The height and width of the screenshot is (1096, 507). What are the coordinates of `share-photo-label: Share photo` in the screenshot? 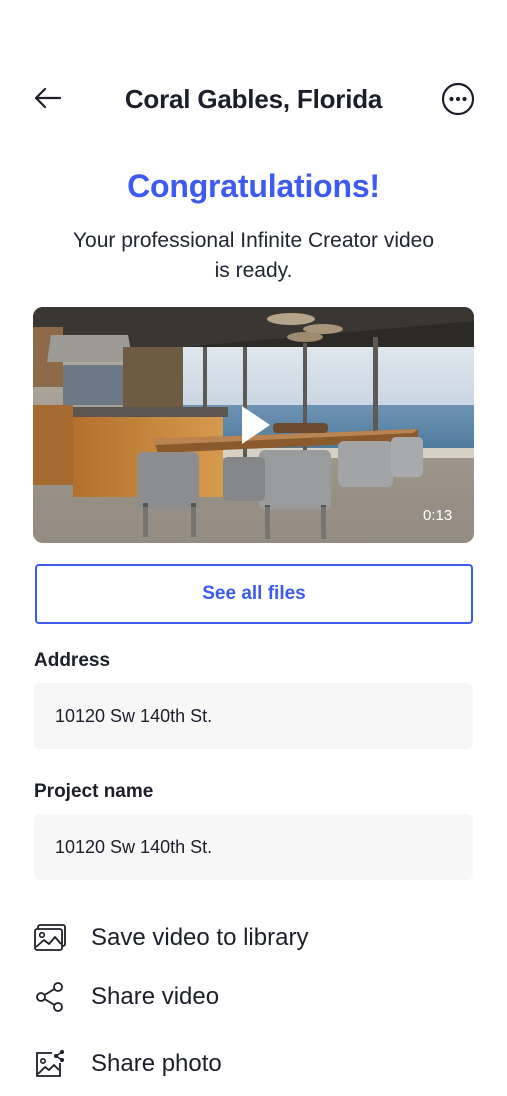 It's located at (156, 1063).